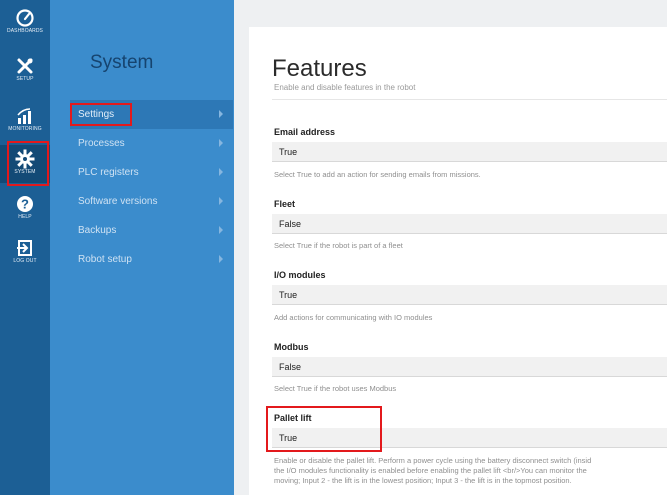 This screenshot has width=667, height=495. What do you see at coordinates (108, 172) in the screenshot?
I see `submenu-item-label: PLC registers` at bounding box center [108, 172].